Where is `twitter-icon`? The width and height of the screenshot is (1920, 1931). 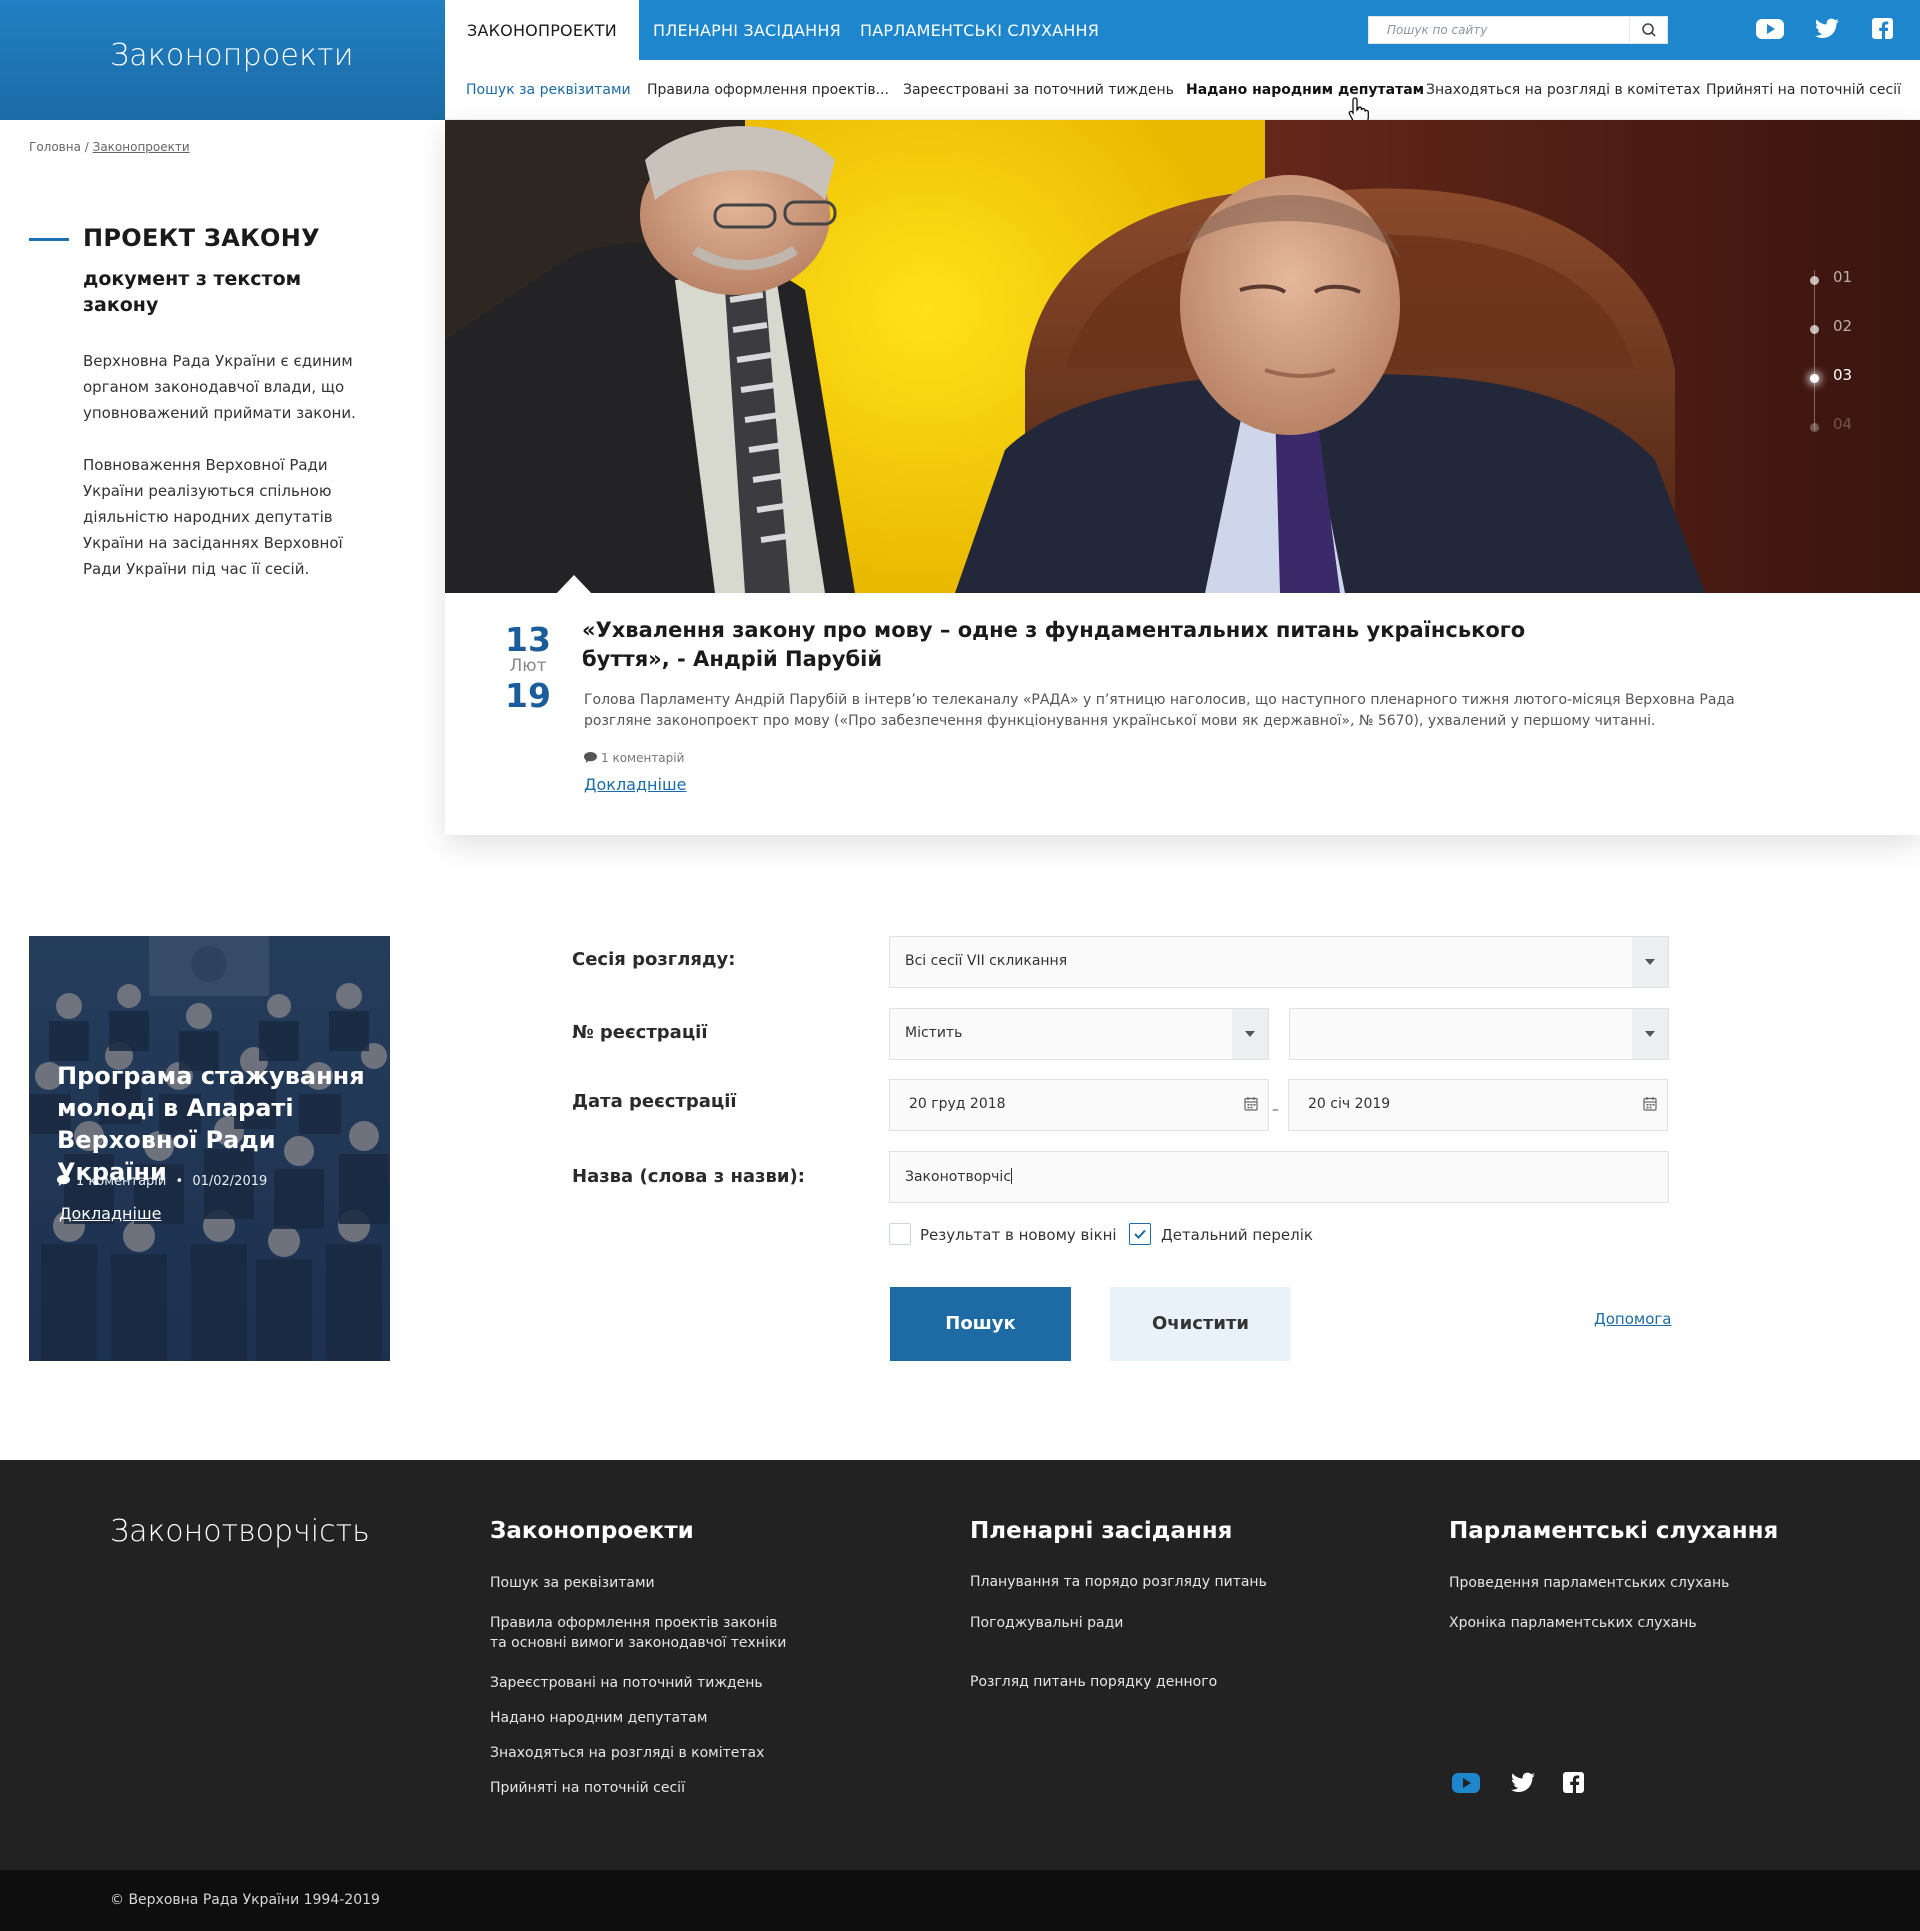
twitter-icon is located at coordinates (1523, 1782).